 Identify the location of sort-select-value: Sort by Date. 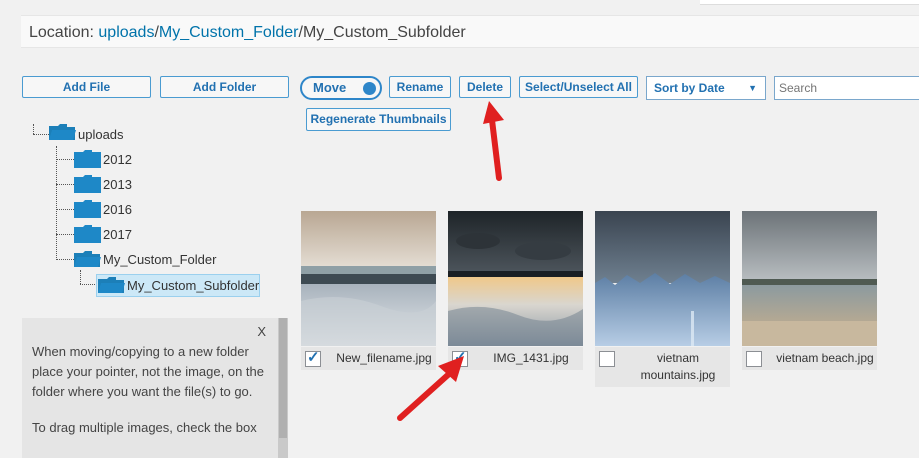
(689, 88).